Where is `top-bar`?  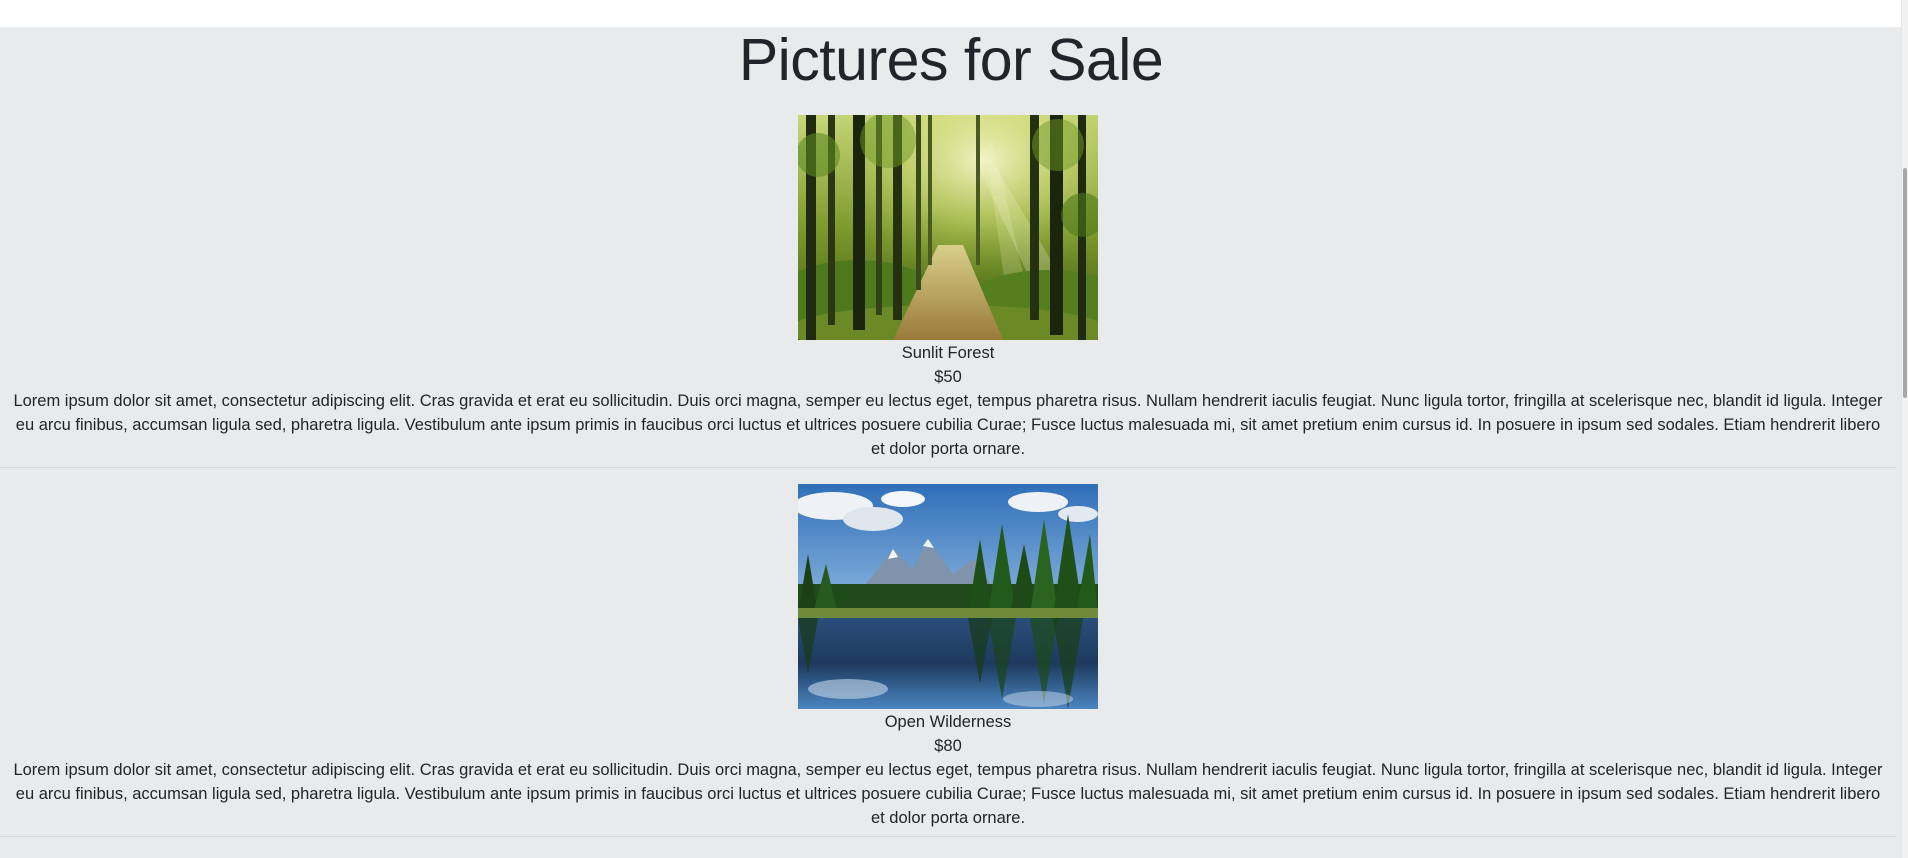
top-bar is located at coordinates (951, 13).